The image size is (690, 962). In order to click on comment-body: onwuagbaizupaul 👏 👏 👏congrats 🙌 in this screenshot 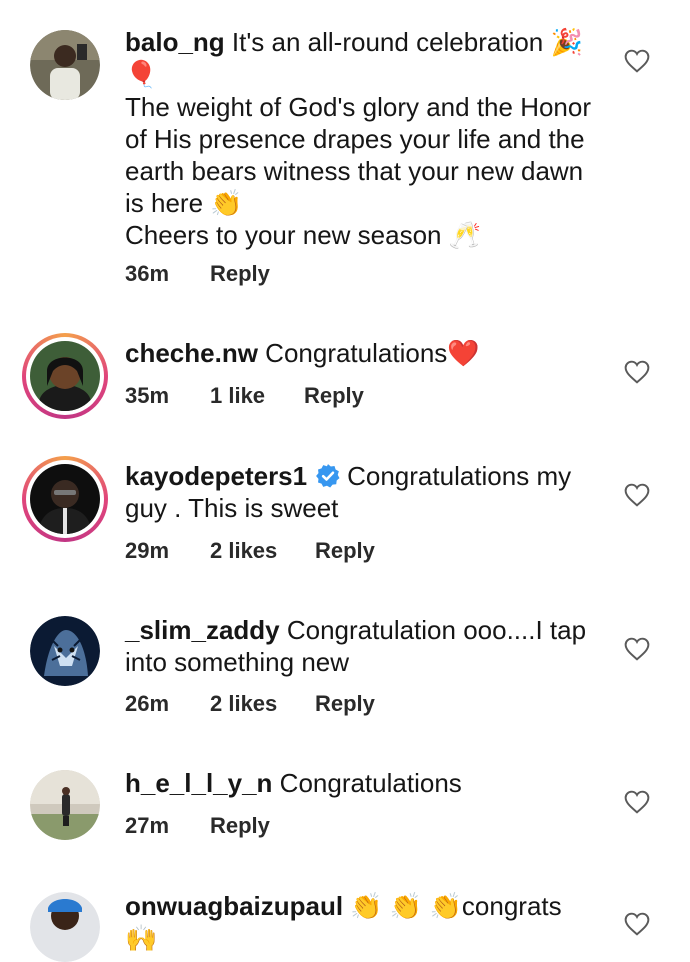, I will do `click(360, 922)`.